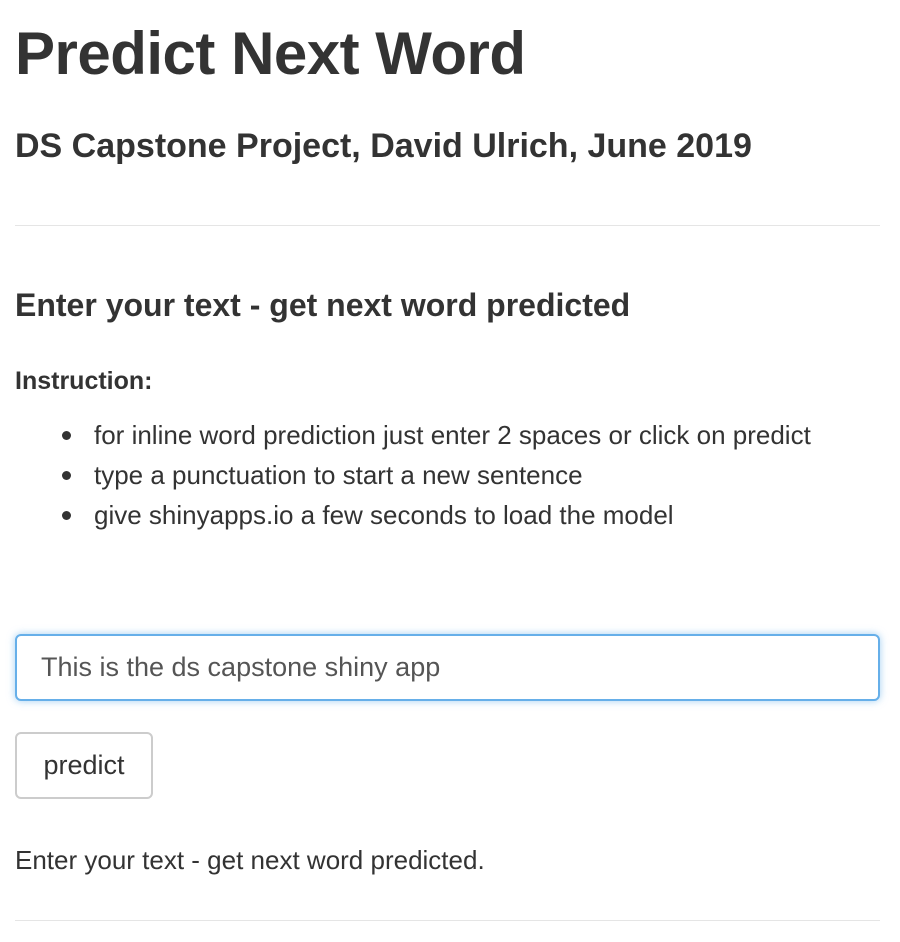  I want to click on predict-button: predict, so click(84, 765).